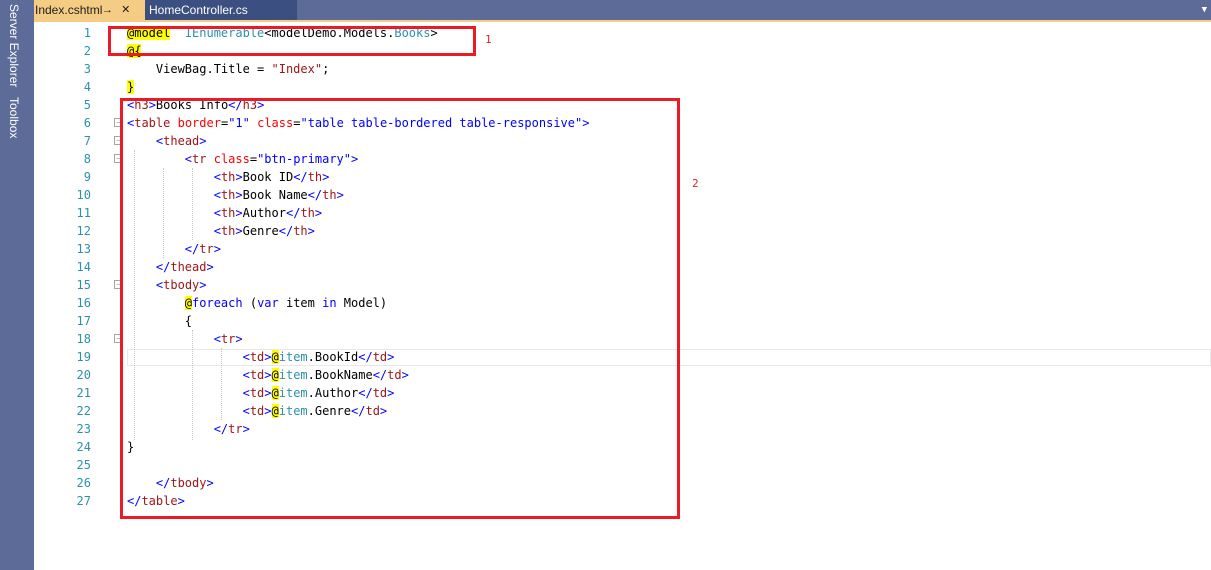 This screenshot has width=1211, height=570. Describe the element at coordinates (83, 483) in the screenshot. I see `line-number: 26` at that location.